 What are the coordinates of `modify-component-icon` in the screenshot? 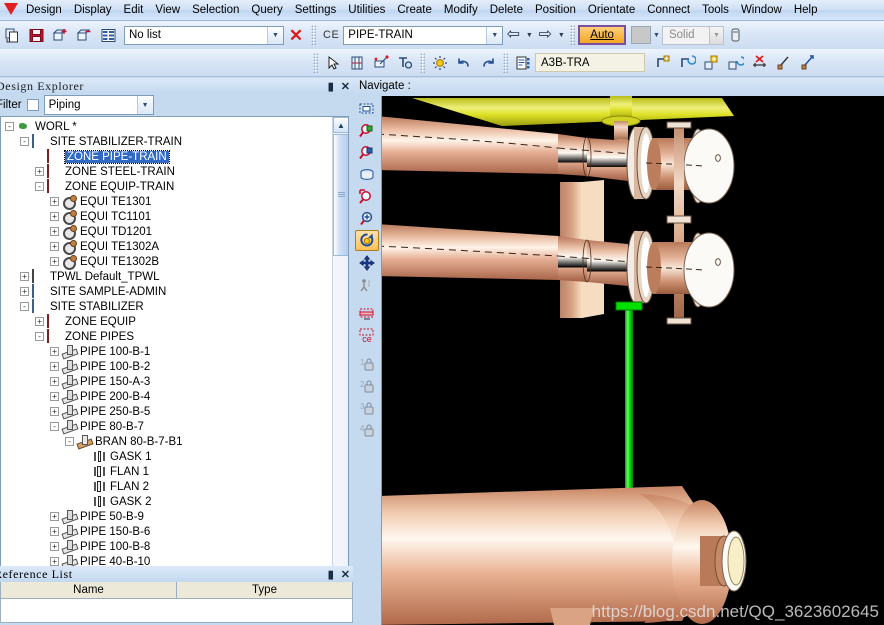 It's located at (735, 63).